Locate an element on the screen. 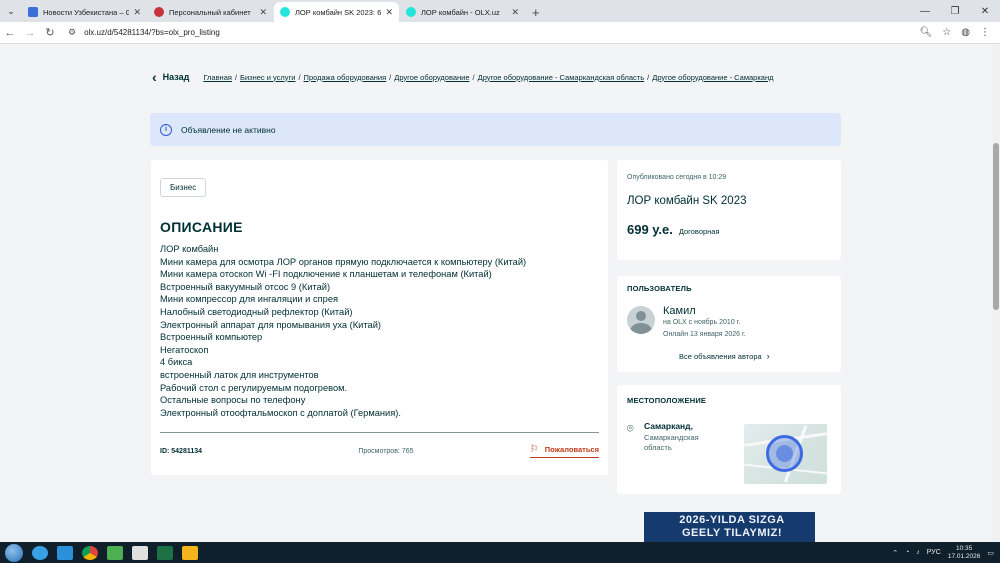  app-icon is located at coordinates (40, 552).